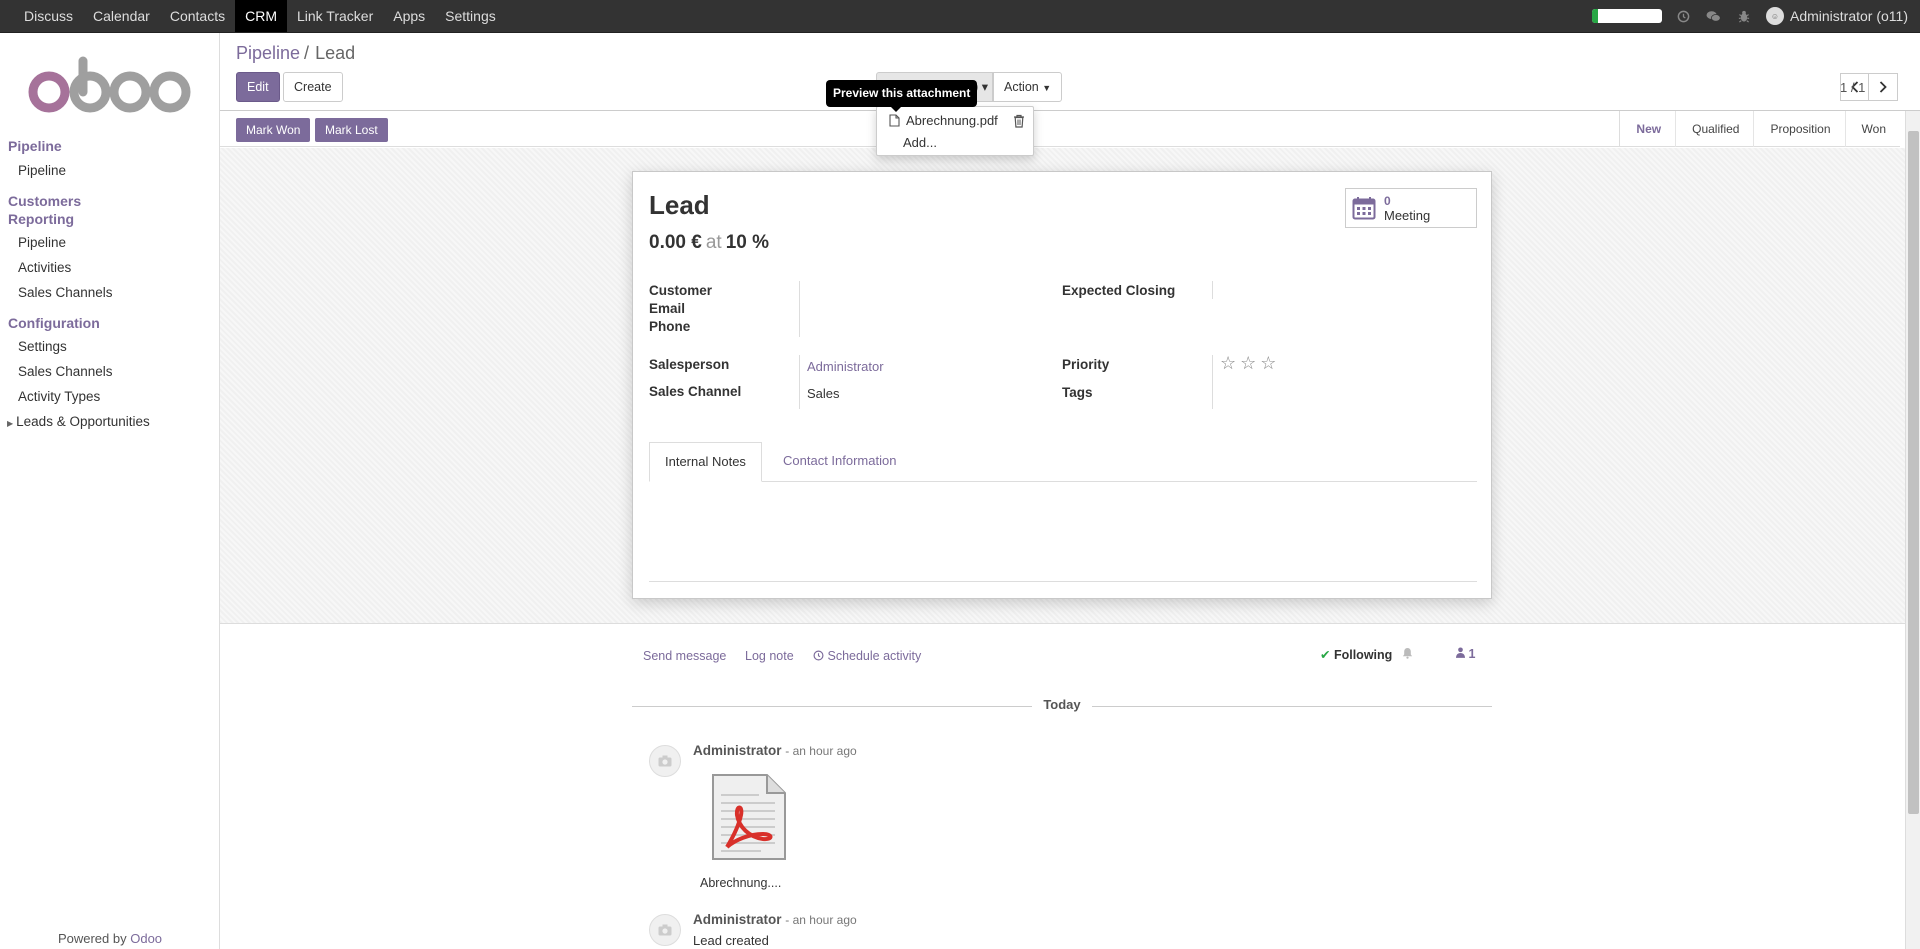  I want to click on file-icon, so click(894, 120).